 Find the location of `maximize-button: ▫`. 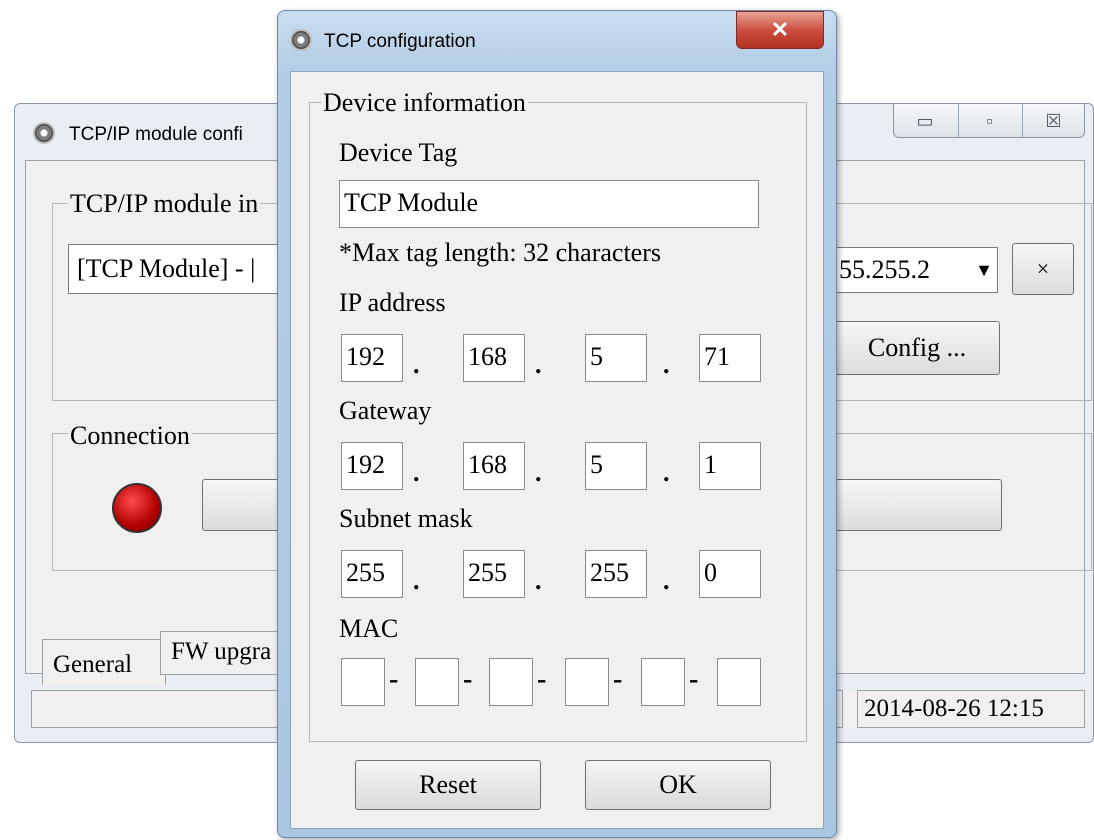

maximize-button: ▫ is located at coordinates (989, 121).